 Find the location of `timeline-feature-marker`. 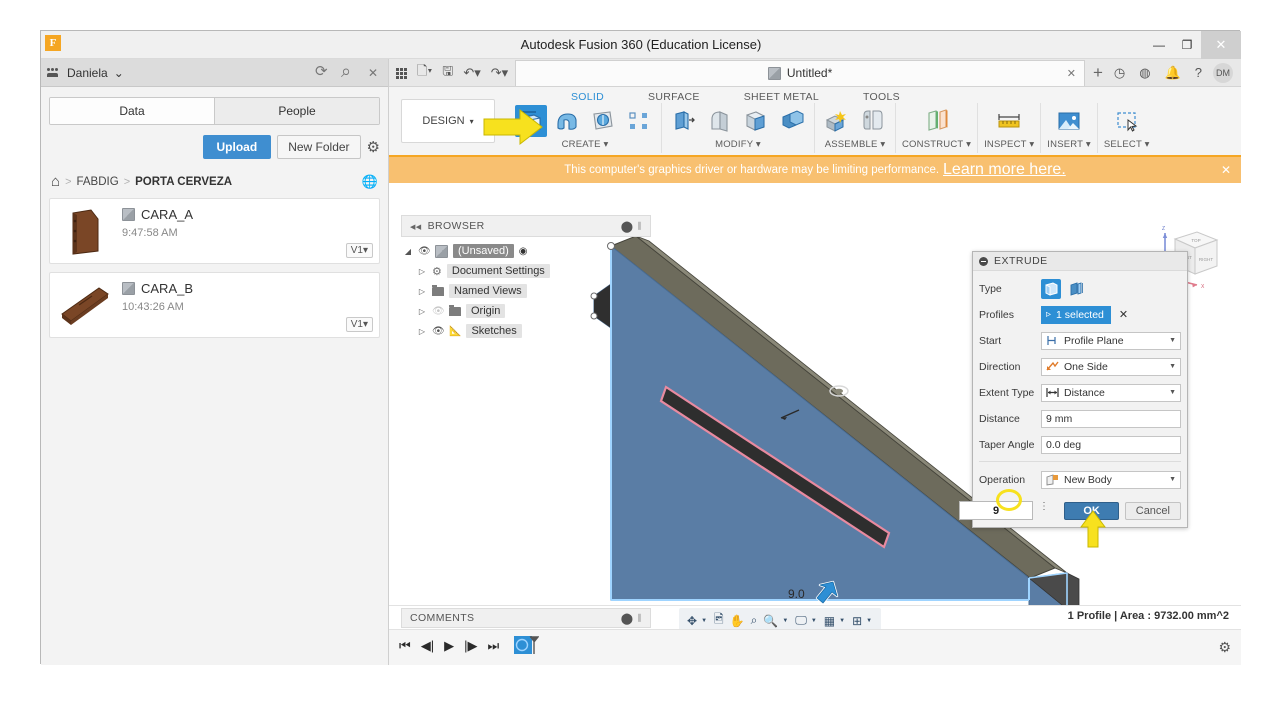

timeline-feature-marker is located at coordinates (526, 647).